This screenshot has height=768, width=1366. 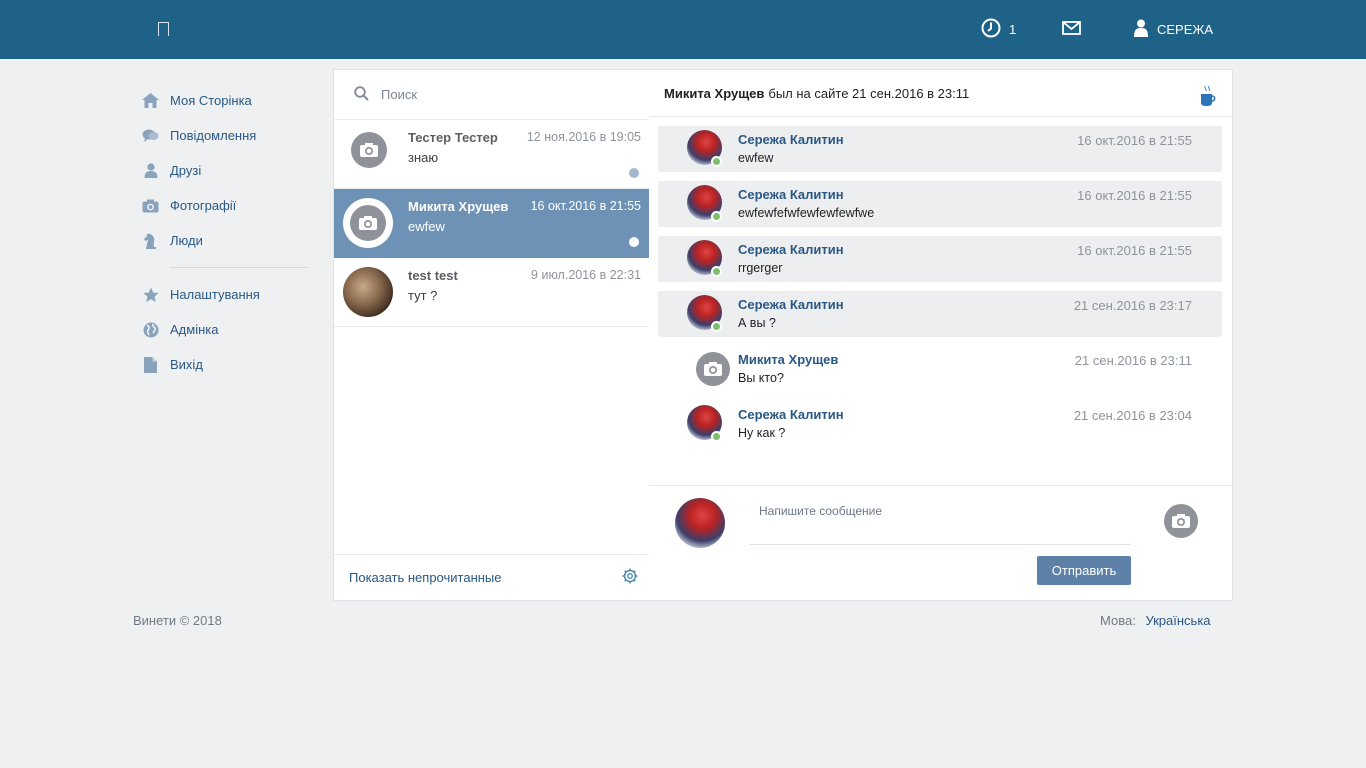 I want to click on nav-item-messages: Повідомлення, so click(x=225, y=135).